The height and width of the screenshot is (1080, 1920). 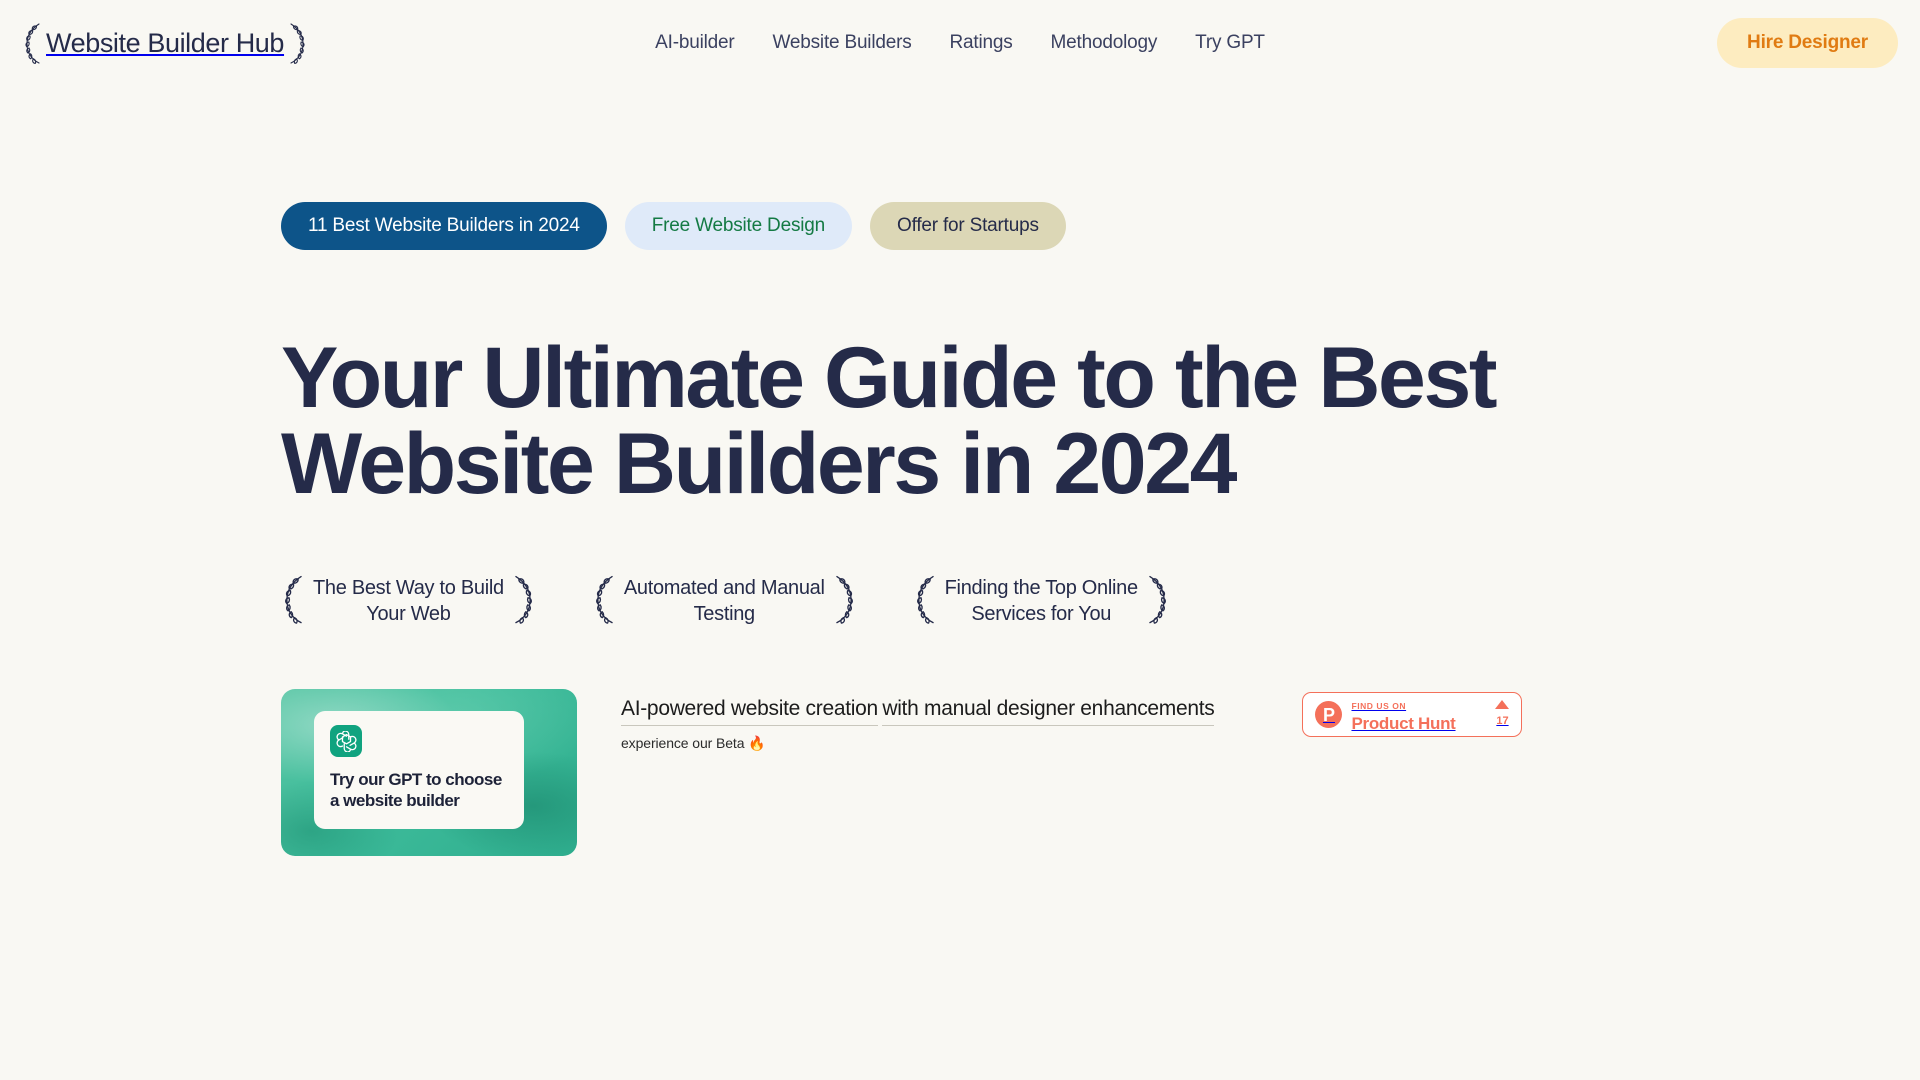 What do you see at coordinates (1403, 723) in the screenshot?
I see `product-hunt-name: Product Hunt` at bounding box center [1403, 723].